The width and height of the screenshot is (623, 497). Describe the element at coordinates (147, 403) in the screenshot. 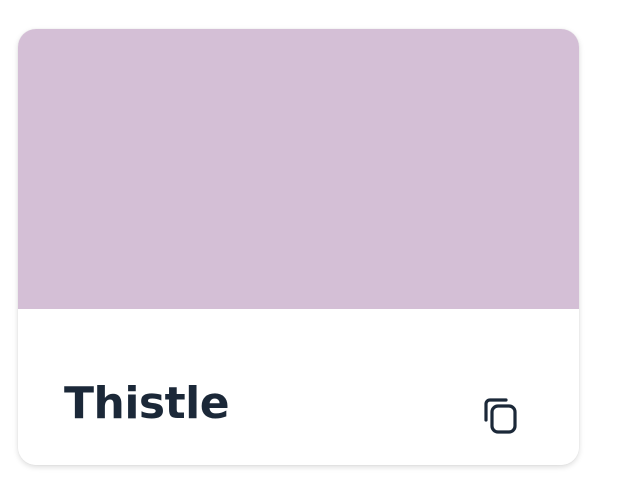

I see `color-name: Thistle` at that location.